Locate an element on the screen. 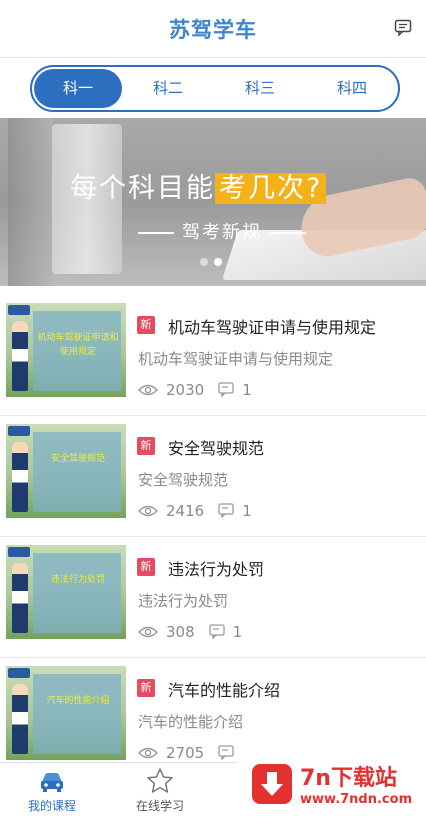  segment-subject-3: 科三 is located at coordinates (260, 88).